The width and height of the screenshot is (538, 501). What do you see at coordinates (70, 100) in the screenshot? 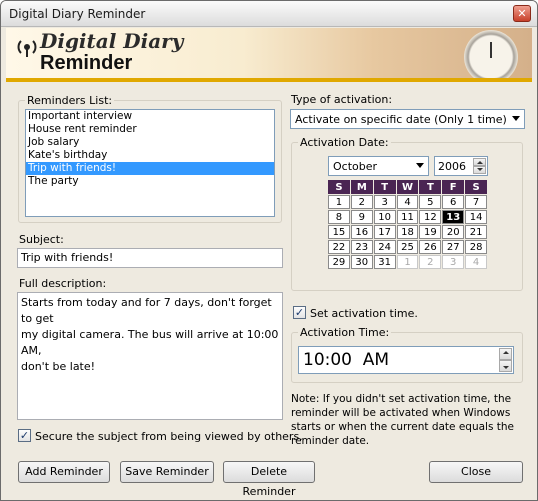
I see `reminders-list-label: Reminders List:` at bounding box center [70, 100].